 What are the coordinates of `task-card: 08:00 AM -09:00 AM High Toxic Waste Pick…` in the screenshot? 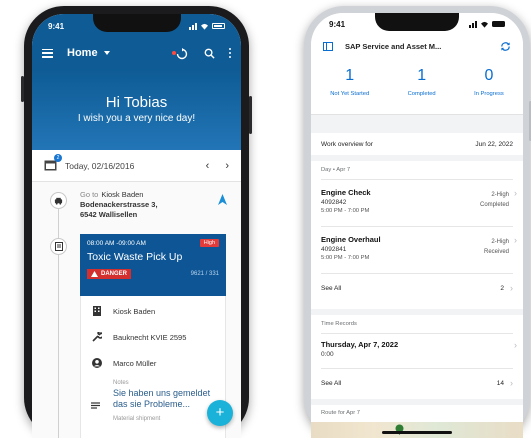 It's located at (153, 265).